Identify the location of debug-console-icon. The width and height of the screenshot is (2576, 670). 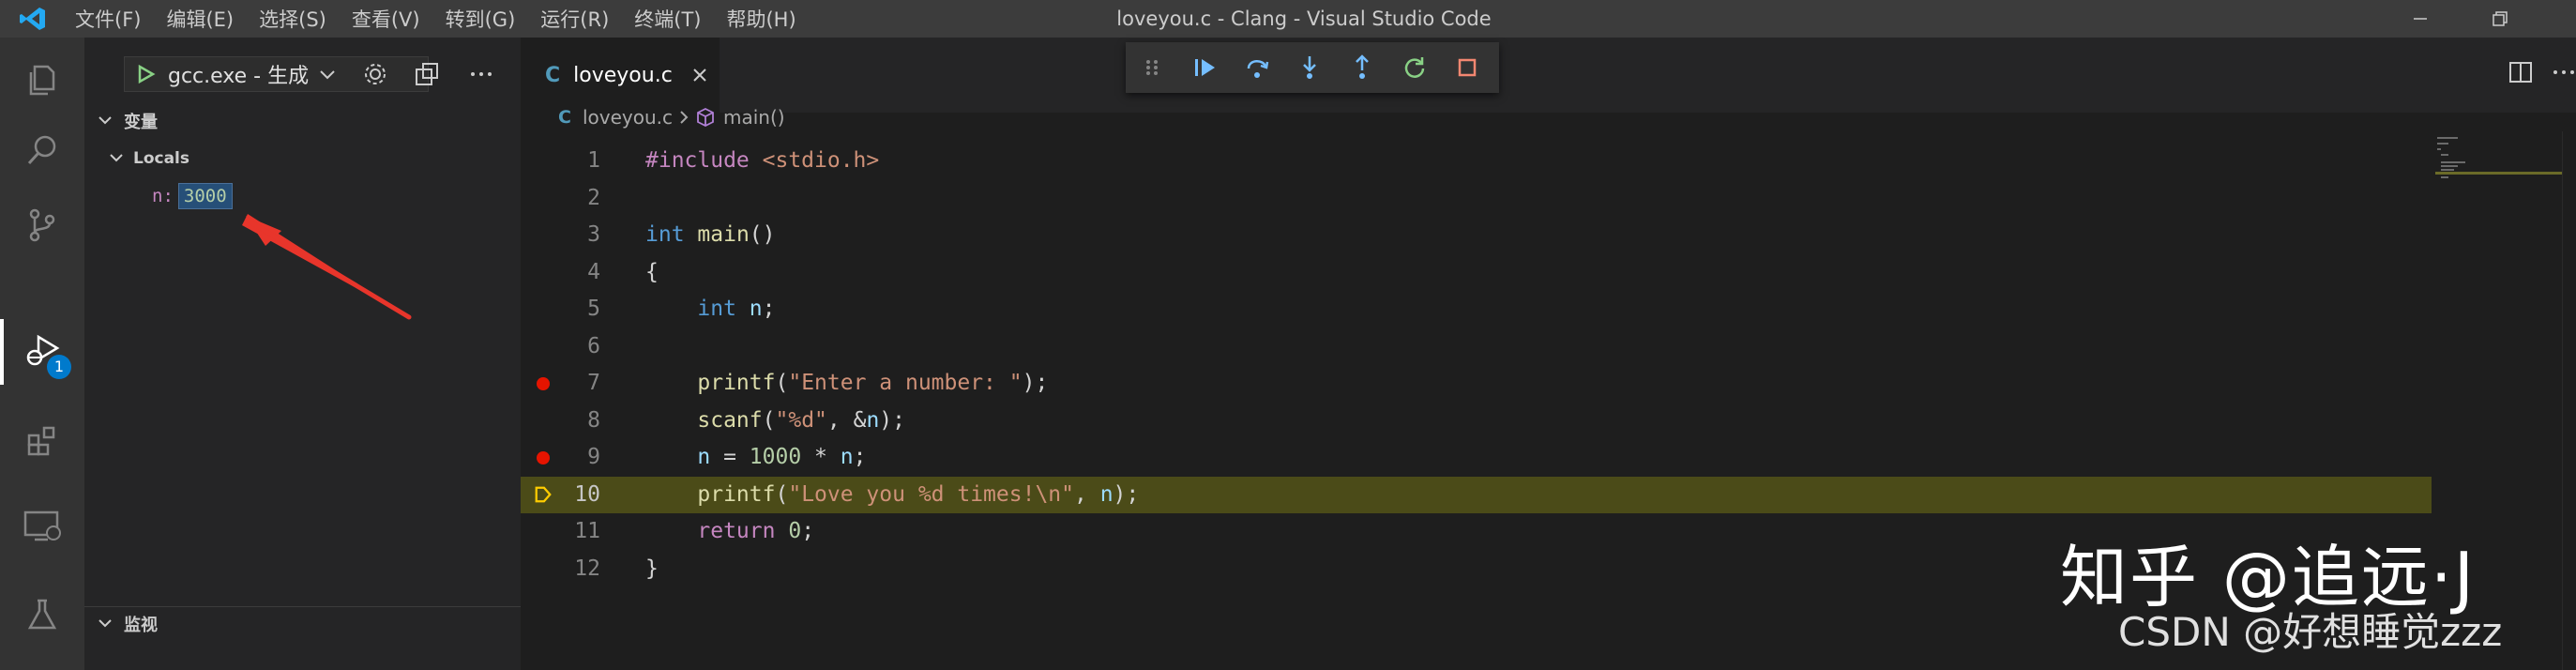
(427, 74).